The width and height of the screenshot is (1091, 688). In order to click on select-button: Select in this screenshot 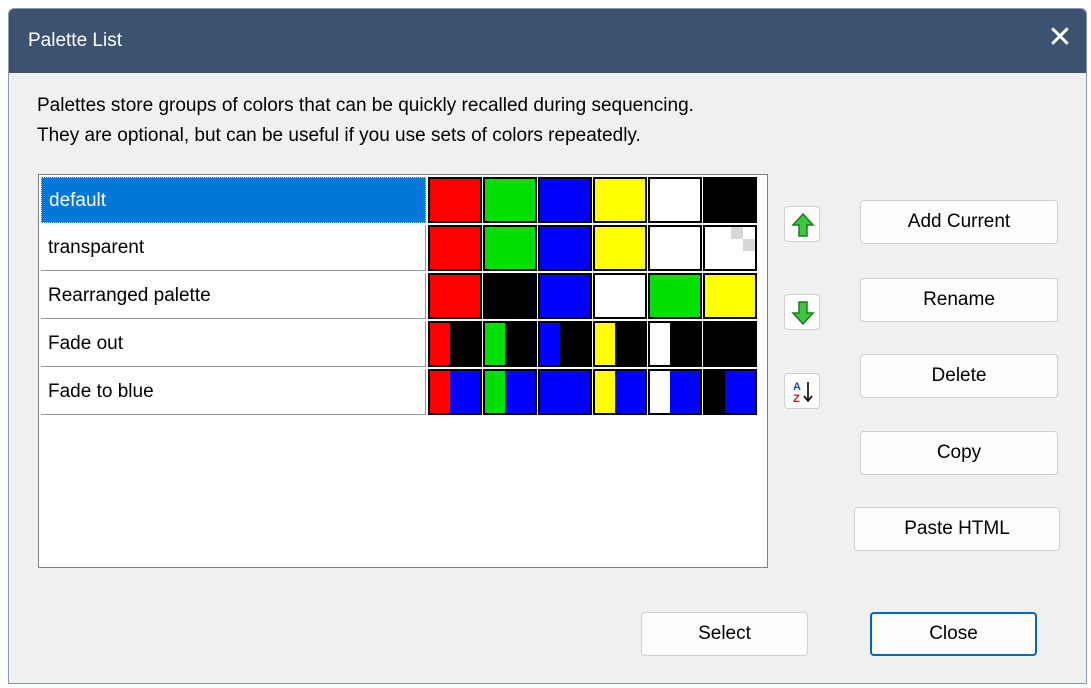, I will do `click(724, 634)`.